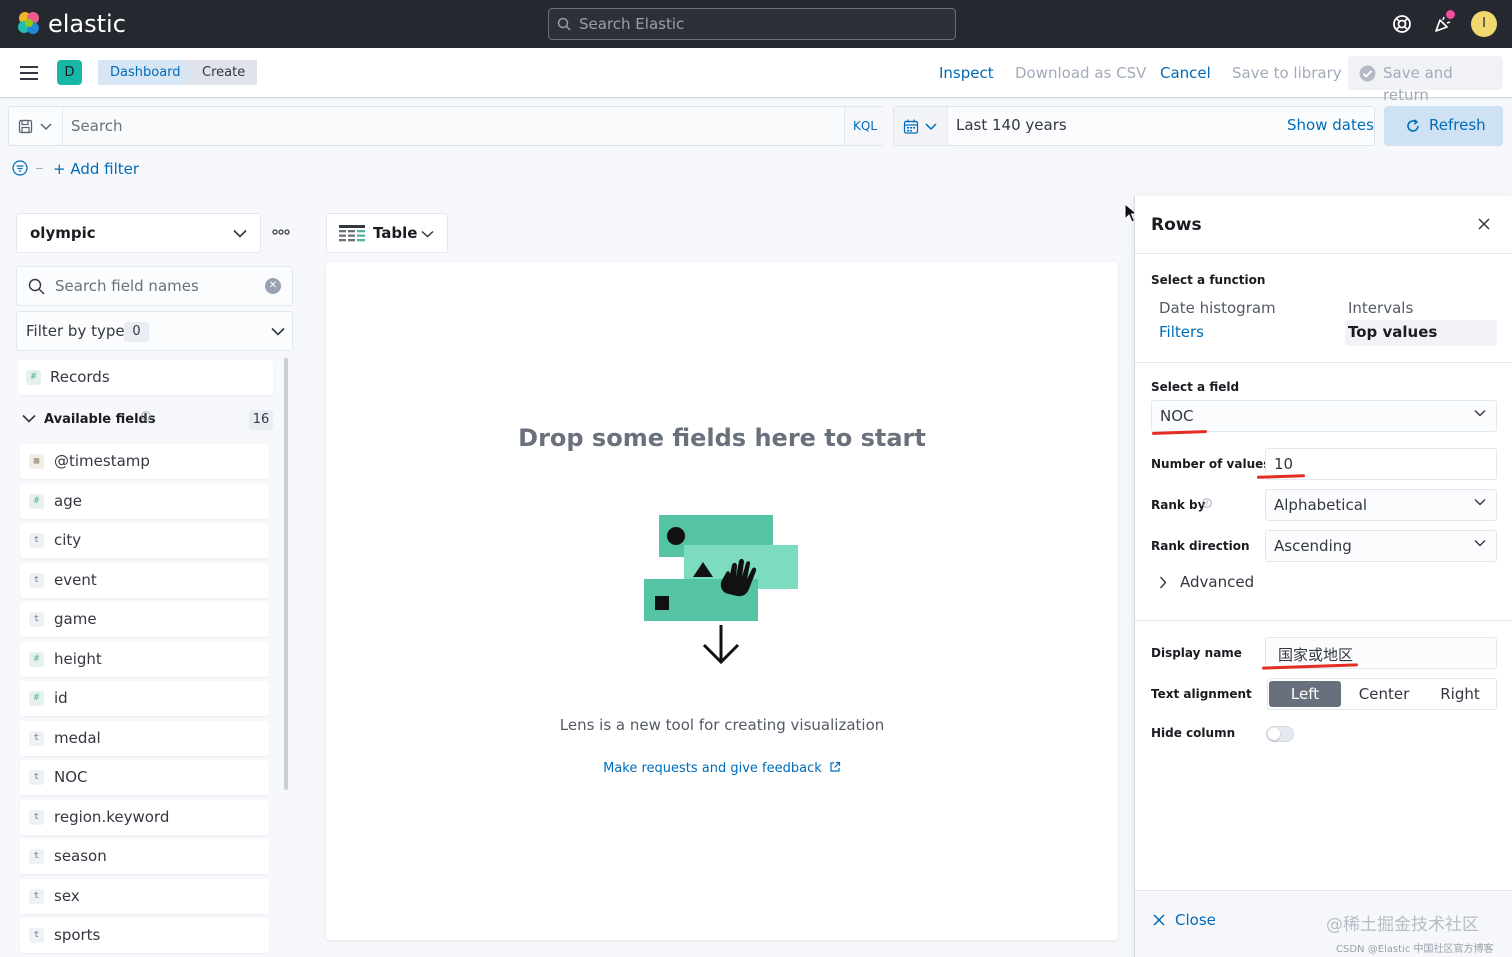 The height and width of the screenshot is (957, 1512). Describe the element at coordinates (75, 579) in the screenshot. I see `field-name: event` at that location.